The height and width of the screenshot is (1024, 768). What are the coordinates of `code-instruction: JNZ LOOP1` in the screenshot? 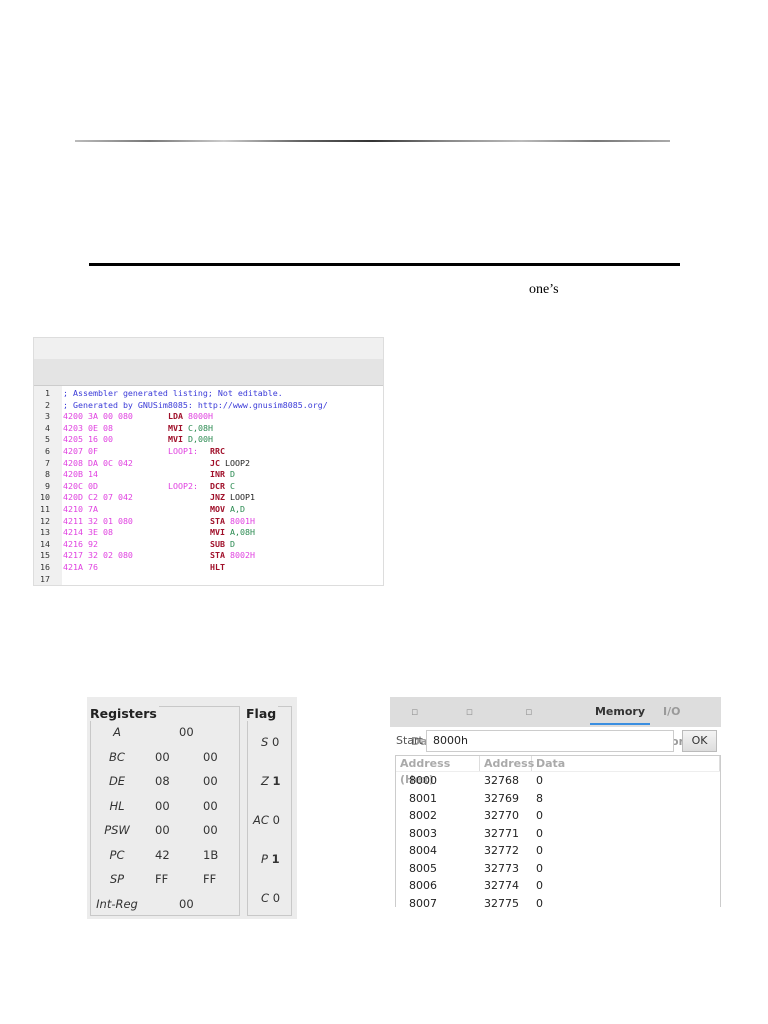 It's located at (232, 498).